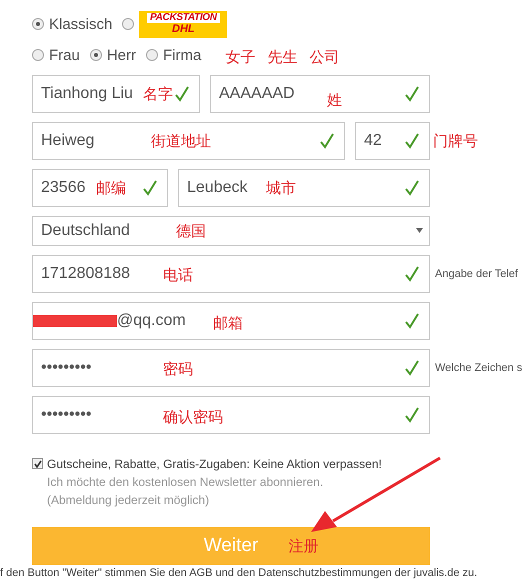 Image resolution: width=525 pixels, height=584 pixels. I want to click on option-label: Klassisch, so click(80, 24).